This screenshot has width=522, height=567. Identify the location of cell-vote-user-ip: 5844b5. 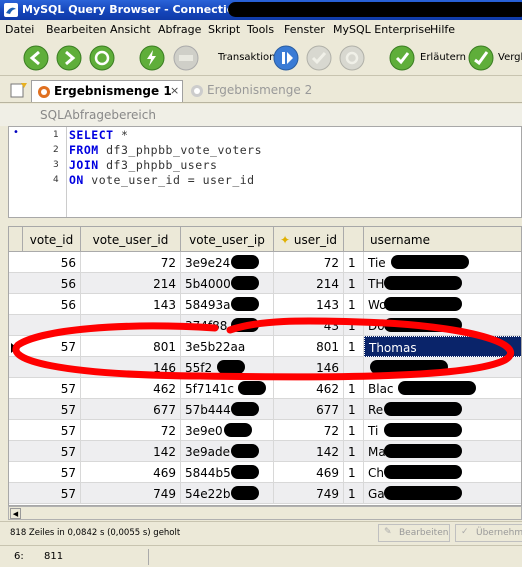
(227, 472).